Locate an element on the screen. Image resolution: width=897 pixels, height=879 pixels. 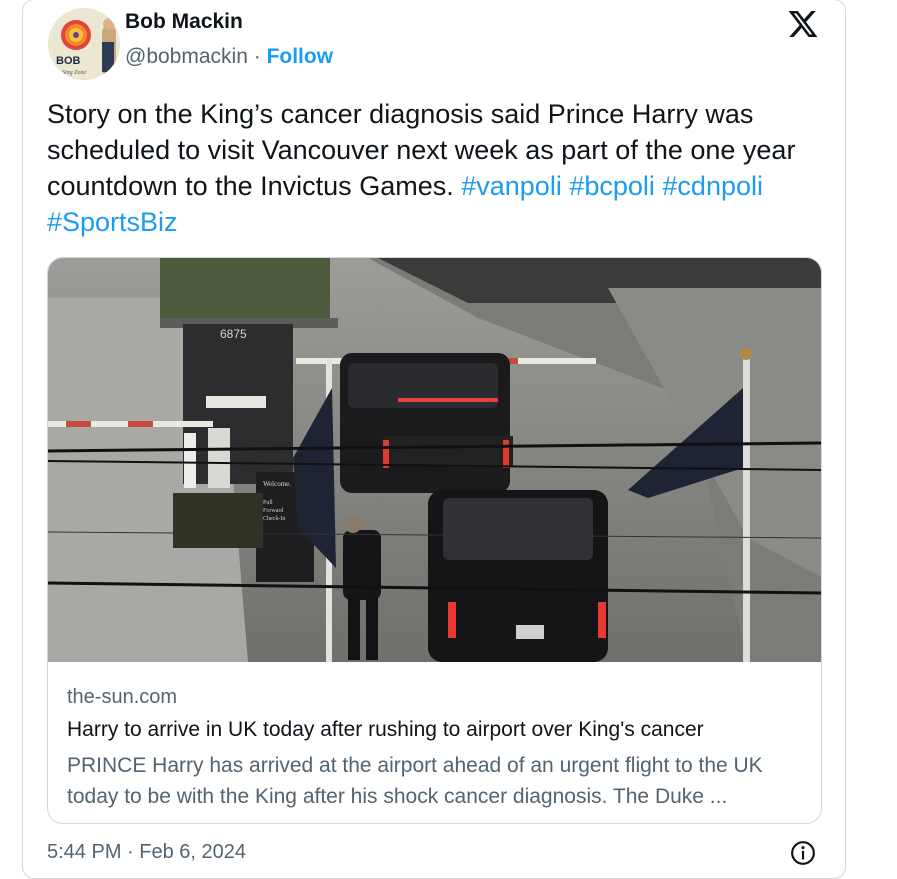
avatar: BOB Sing Zone is located at coordinates (84, 44).